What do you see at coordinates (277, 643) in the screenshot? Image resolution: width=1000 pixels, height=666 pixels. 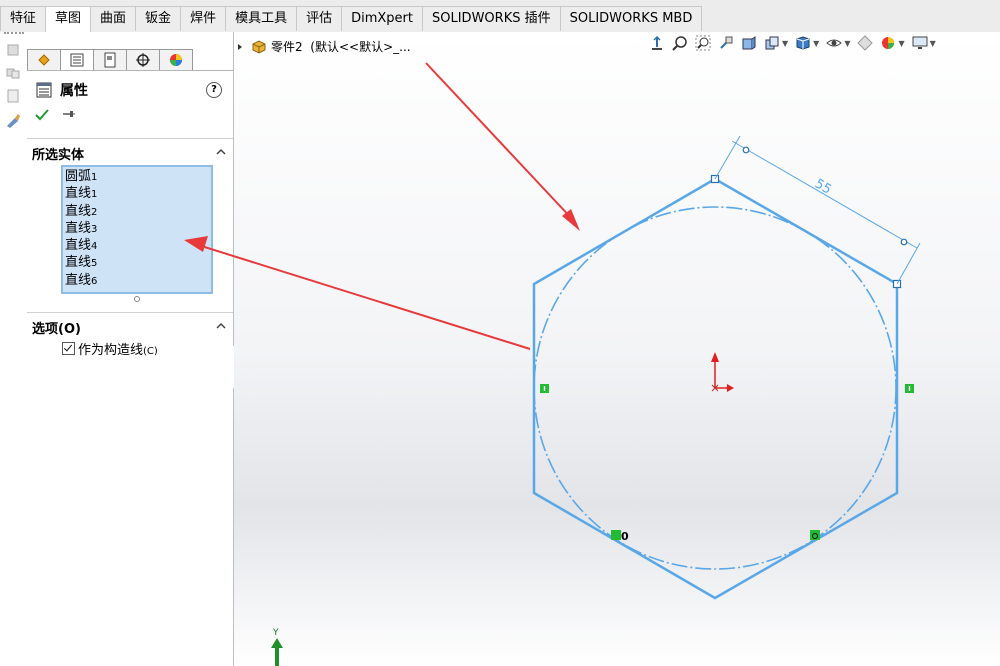 I see `triad-arrow-icon` at bounding box center [277, 643].